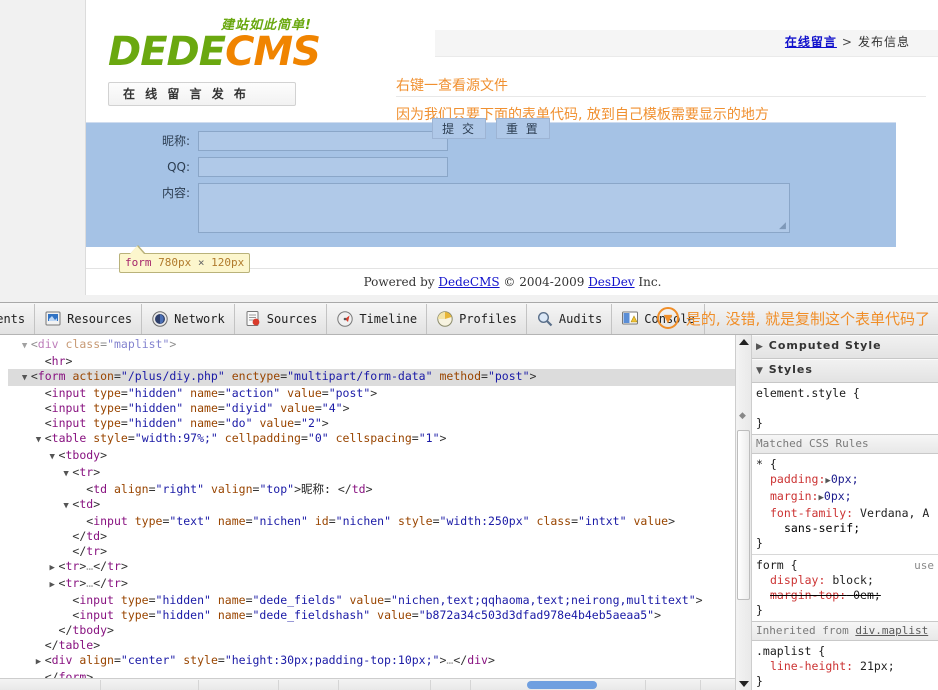 The width and height of the screenshot is (938, 690). What do you see at coordinates (845, 347) in the screenshot?
I see `computed-style-section-header: ▶ Computed Style` at bounding box center [845, 347].